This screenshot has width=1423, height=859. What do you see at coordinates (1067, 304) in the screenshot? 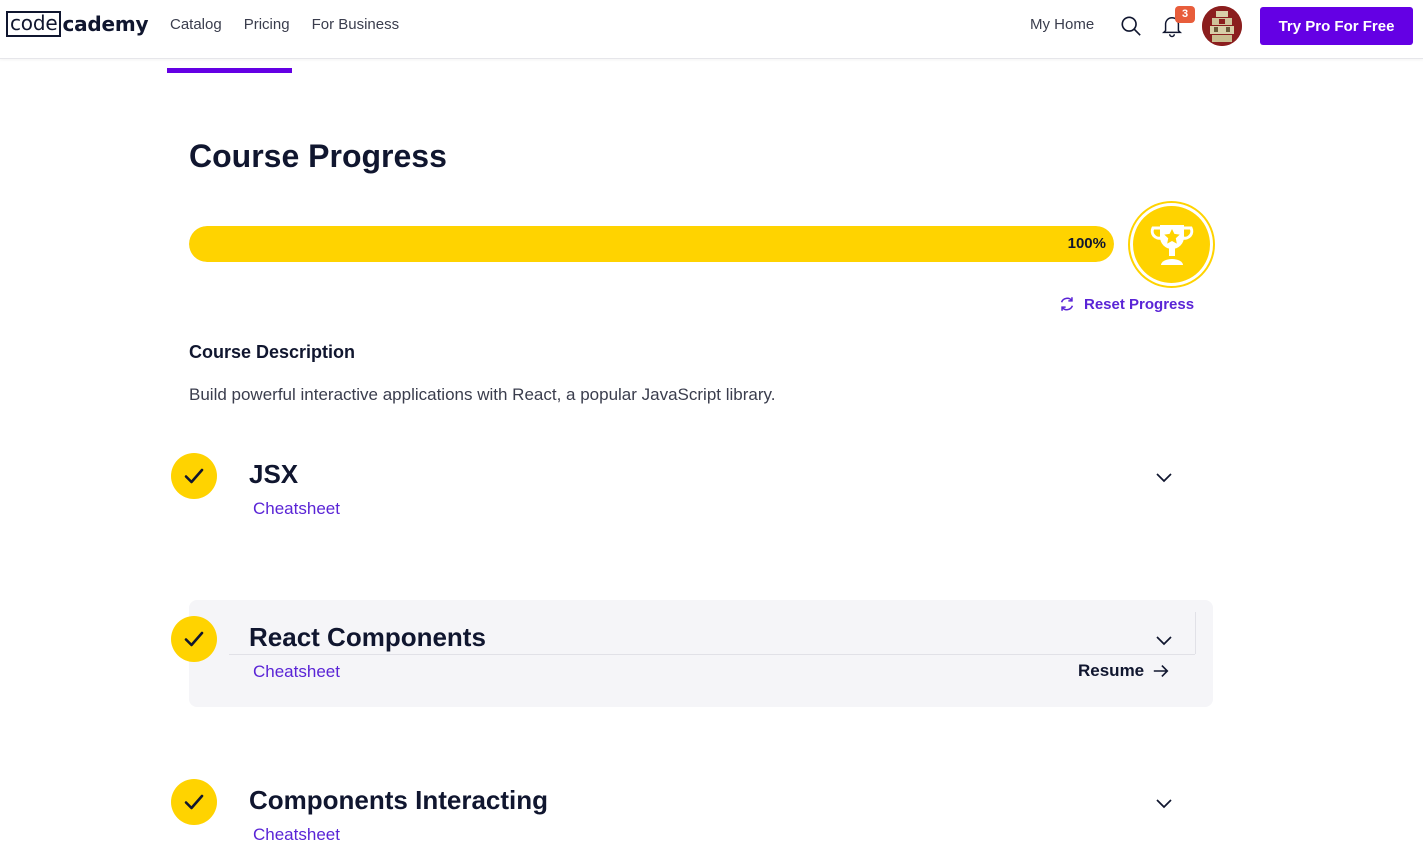
I see `reset-icon` at bounding box center [1067, 304].